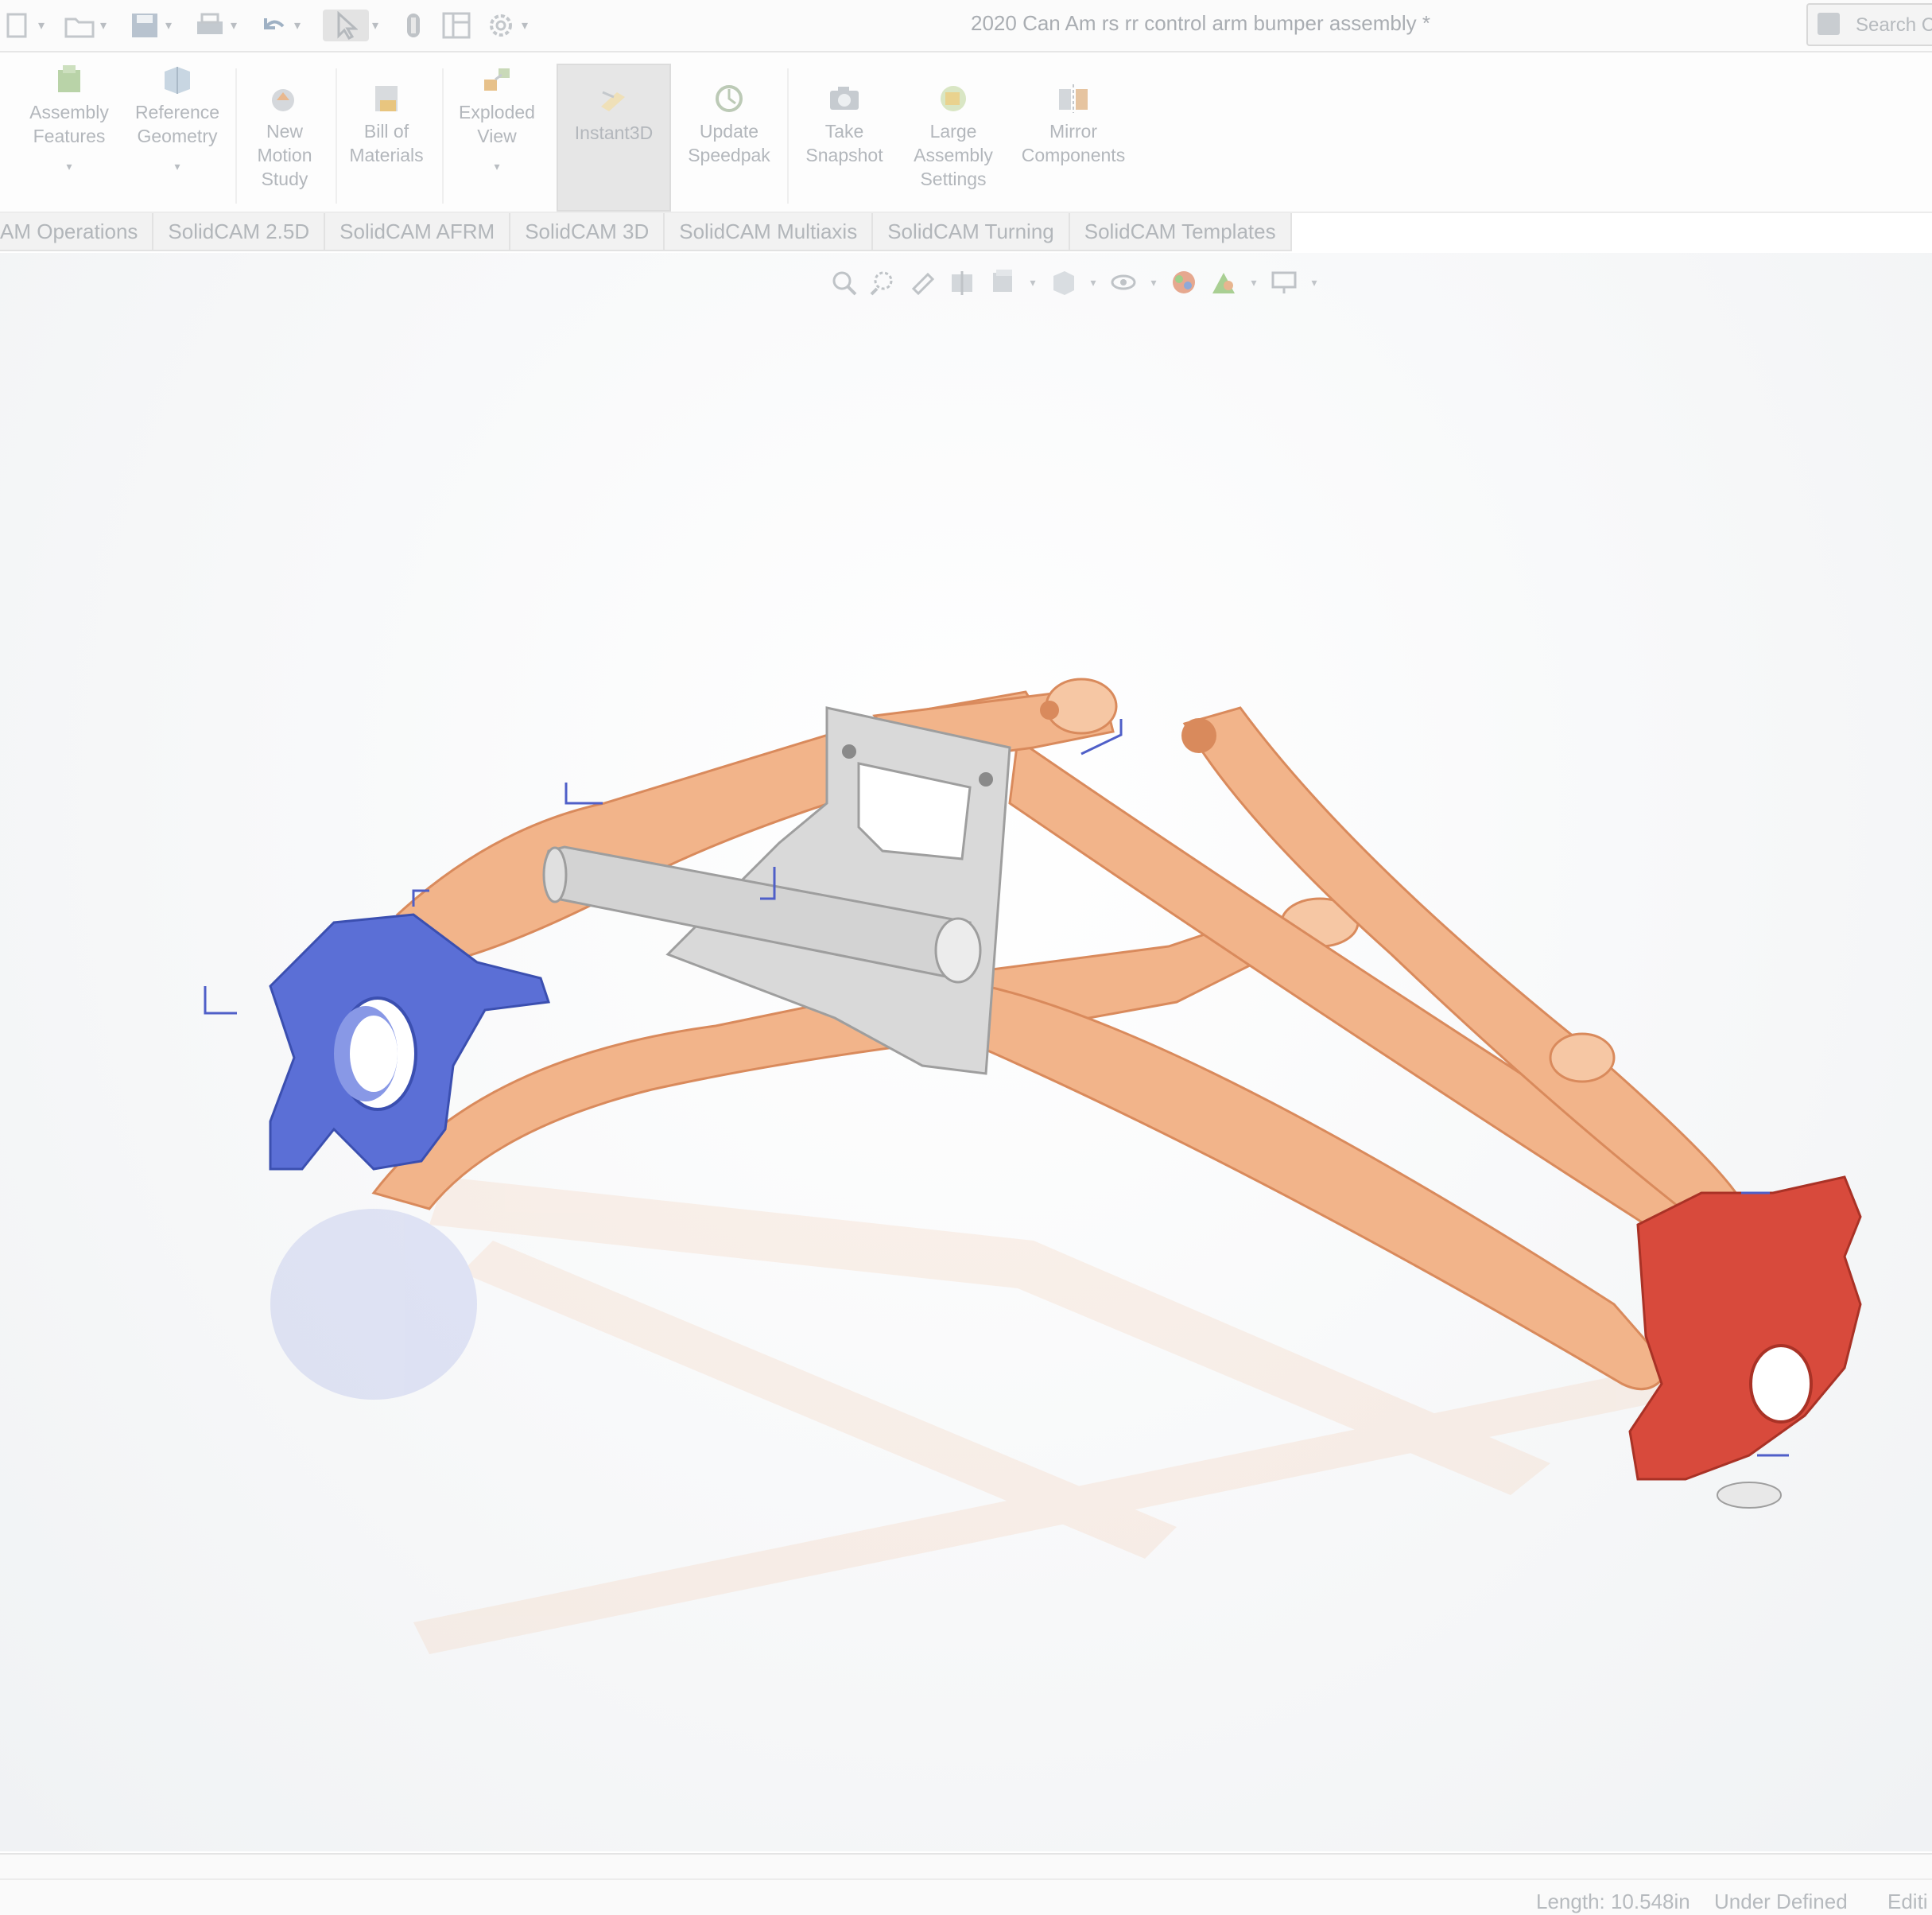 The width and height of the screenshot is (1932, 1915). What do you see at coordinates (1613, 1902) in the screenshot?
I see `status-length: Length: 10.548in` at bounding box center [1613, 1902].